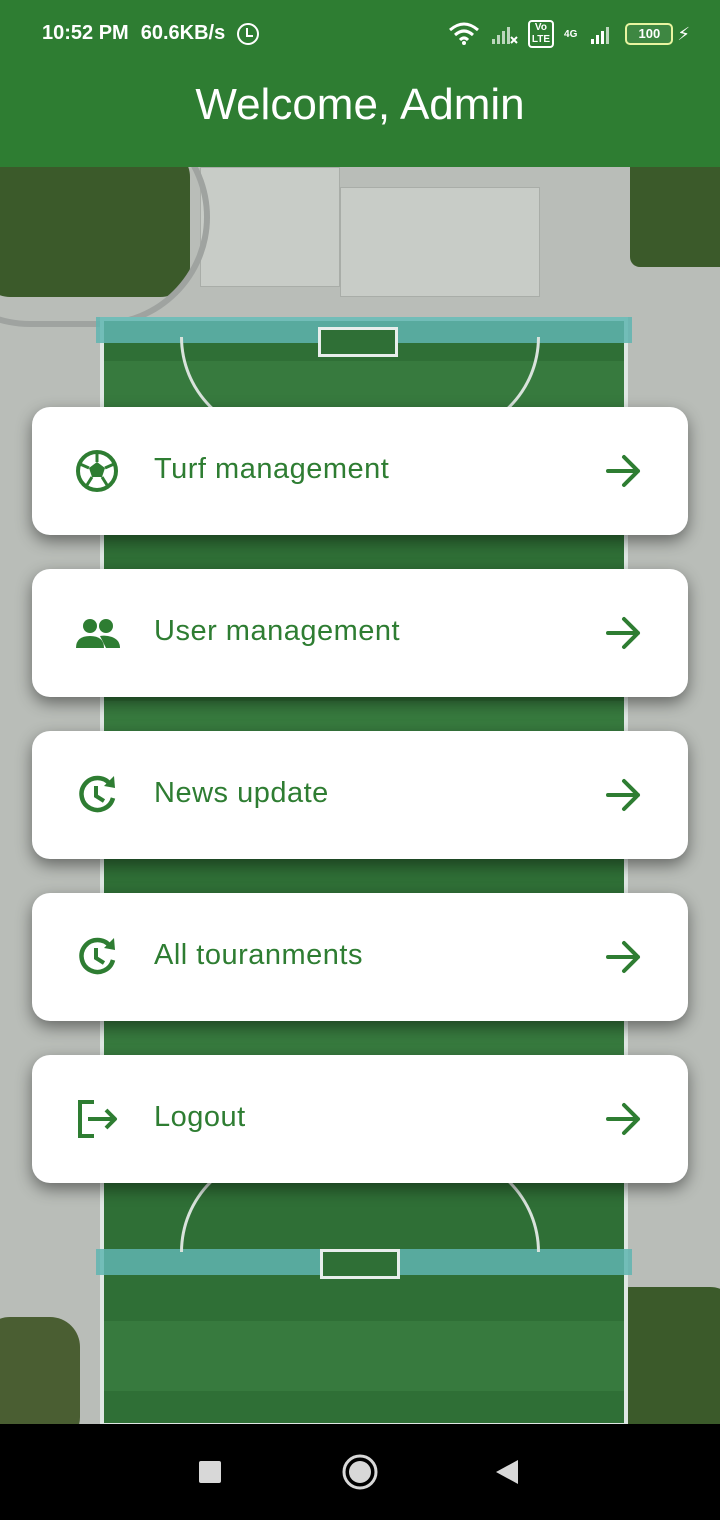  I want to click on menu-item-label: Turf management, so click(272, 469).